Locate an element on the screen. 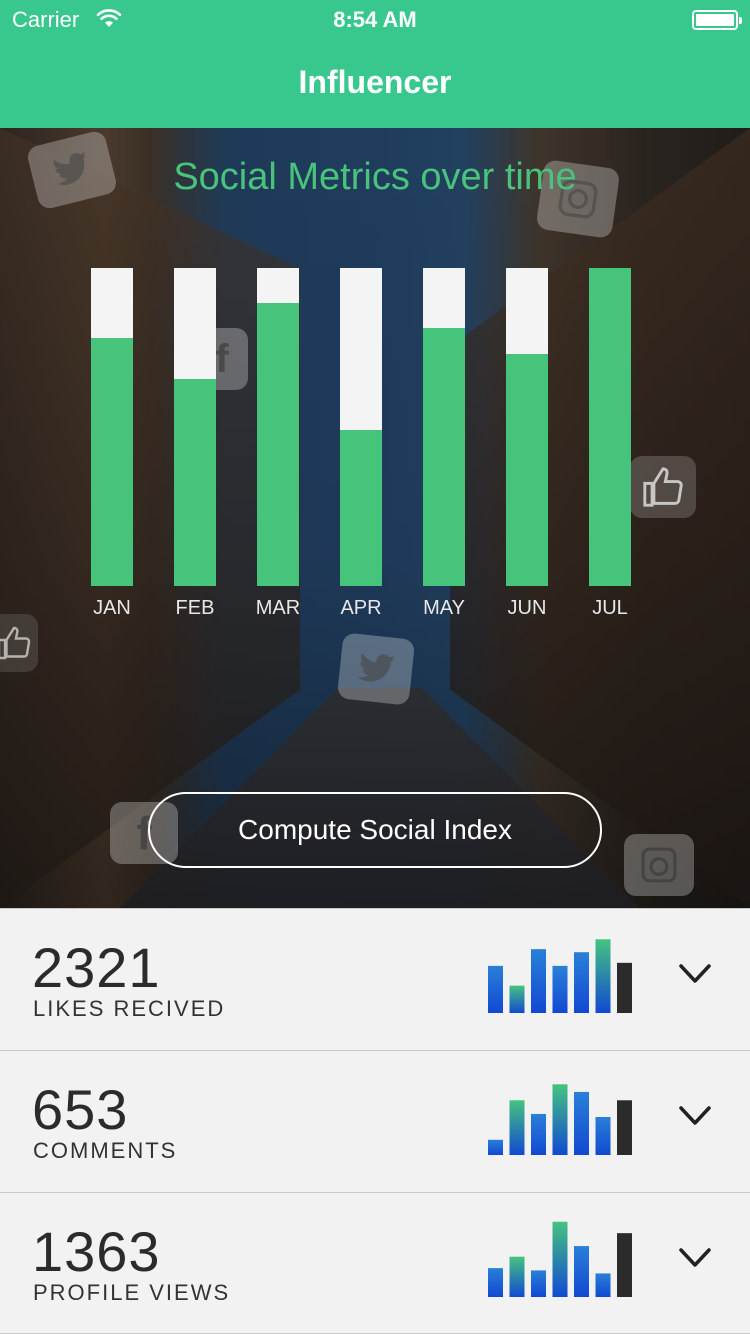 This screenshot has height=1334, width=750. stat-row-likes: 2321 LIKES RECIVED is located at coordinates (375, 979).